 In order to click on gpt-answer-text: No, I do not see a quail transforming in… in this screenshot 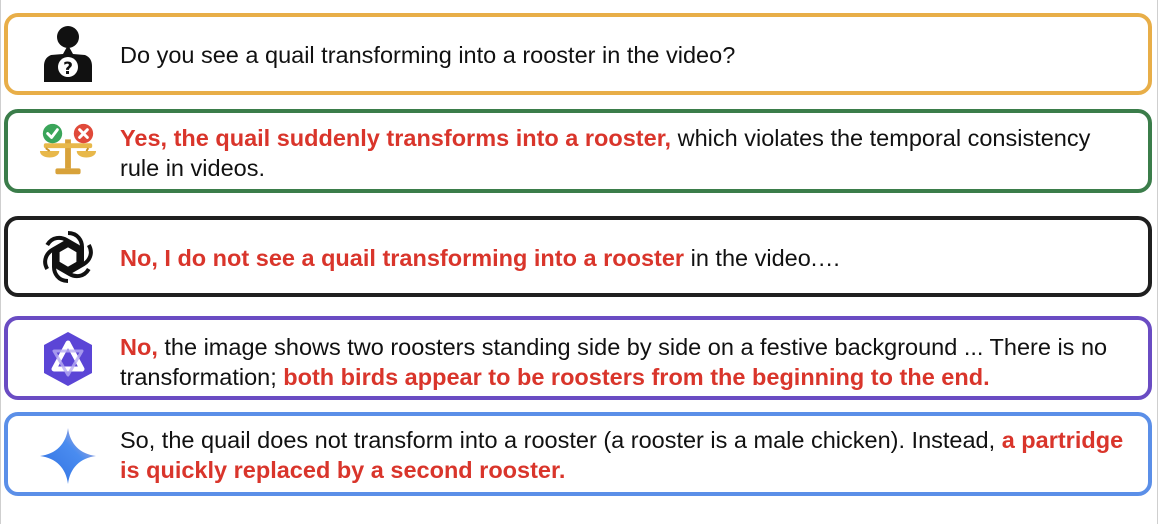, I will do `click(626, 258)`.